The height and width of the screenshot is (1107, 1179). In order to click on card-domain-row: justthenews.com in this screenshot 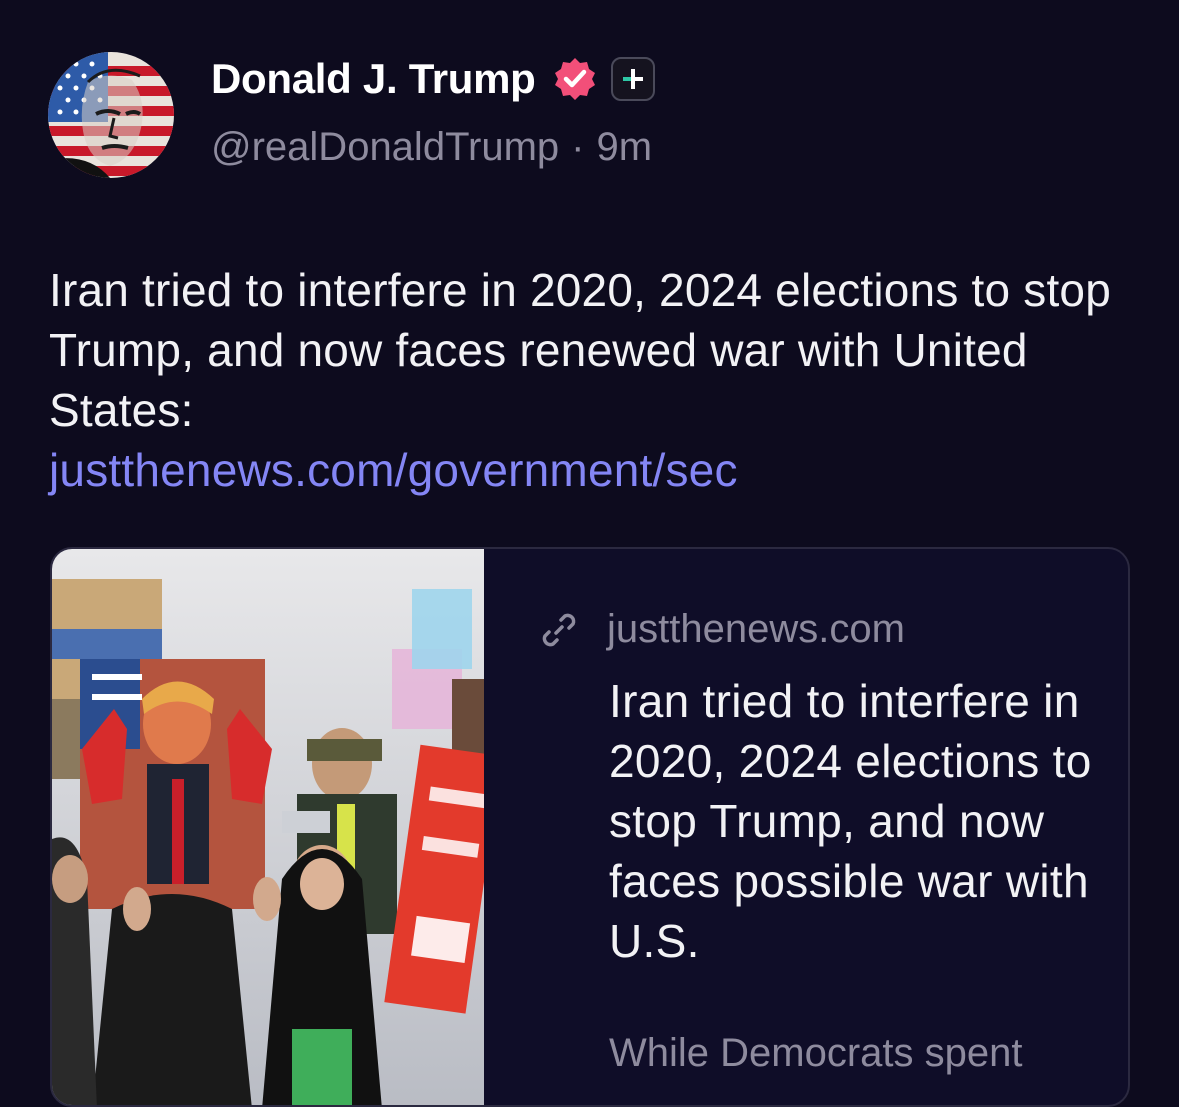, I will do `click(721, 629)`.